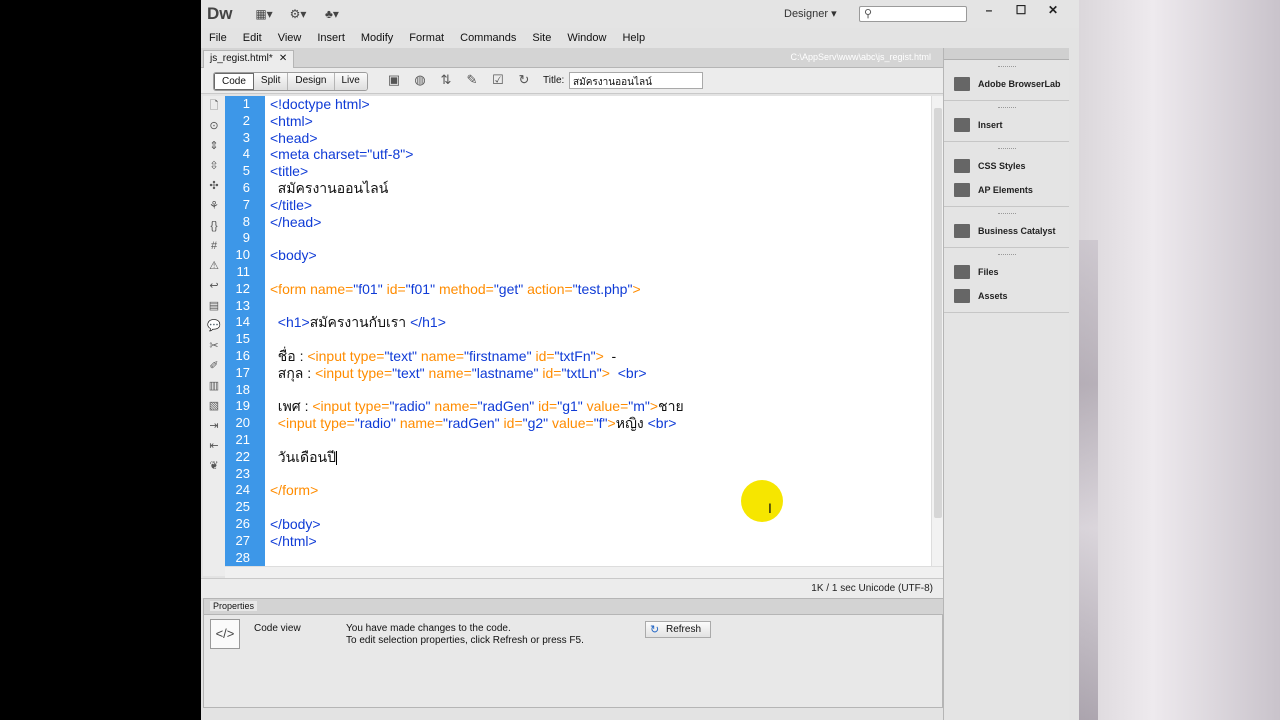 This screenshot has height=720, width=1280. What do you see at coordinates (584, 138) in the screenshot?
I see `code-line: 3 <head>` at bounding box center [584, 138].